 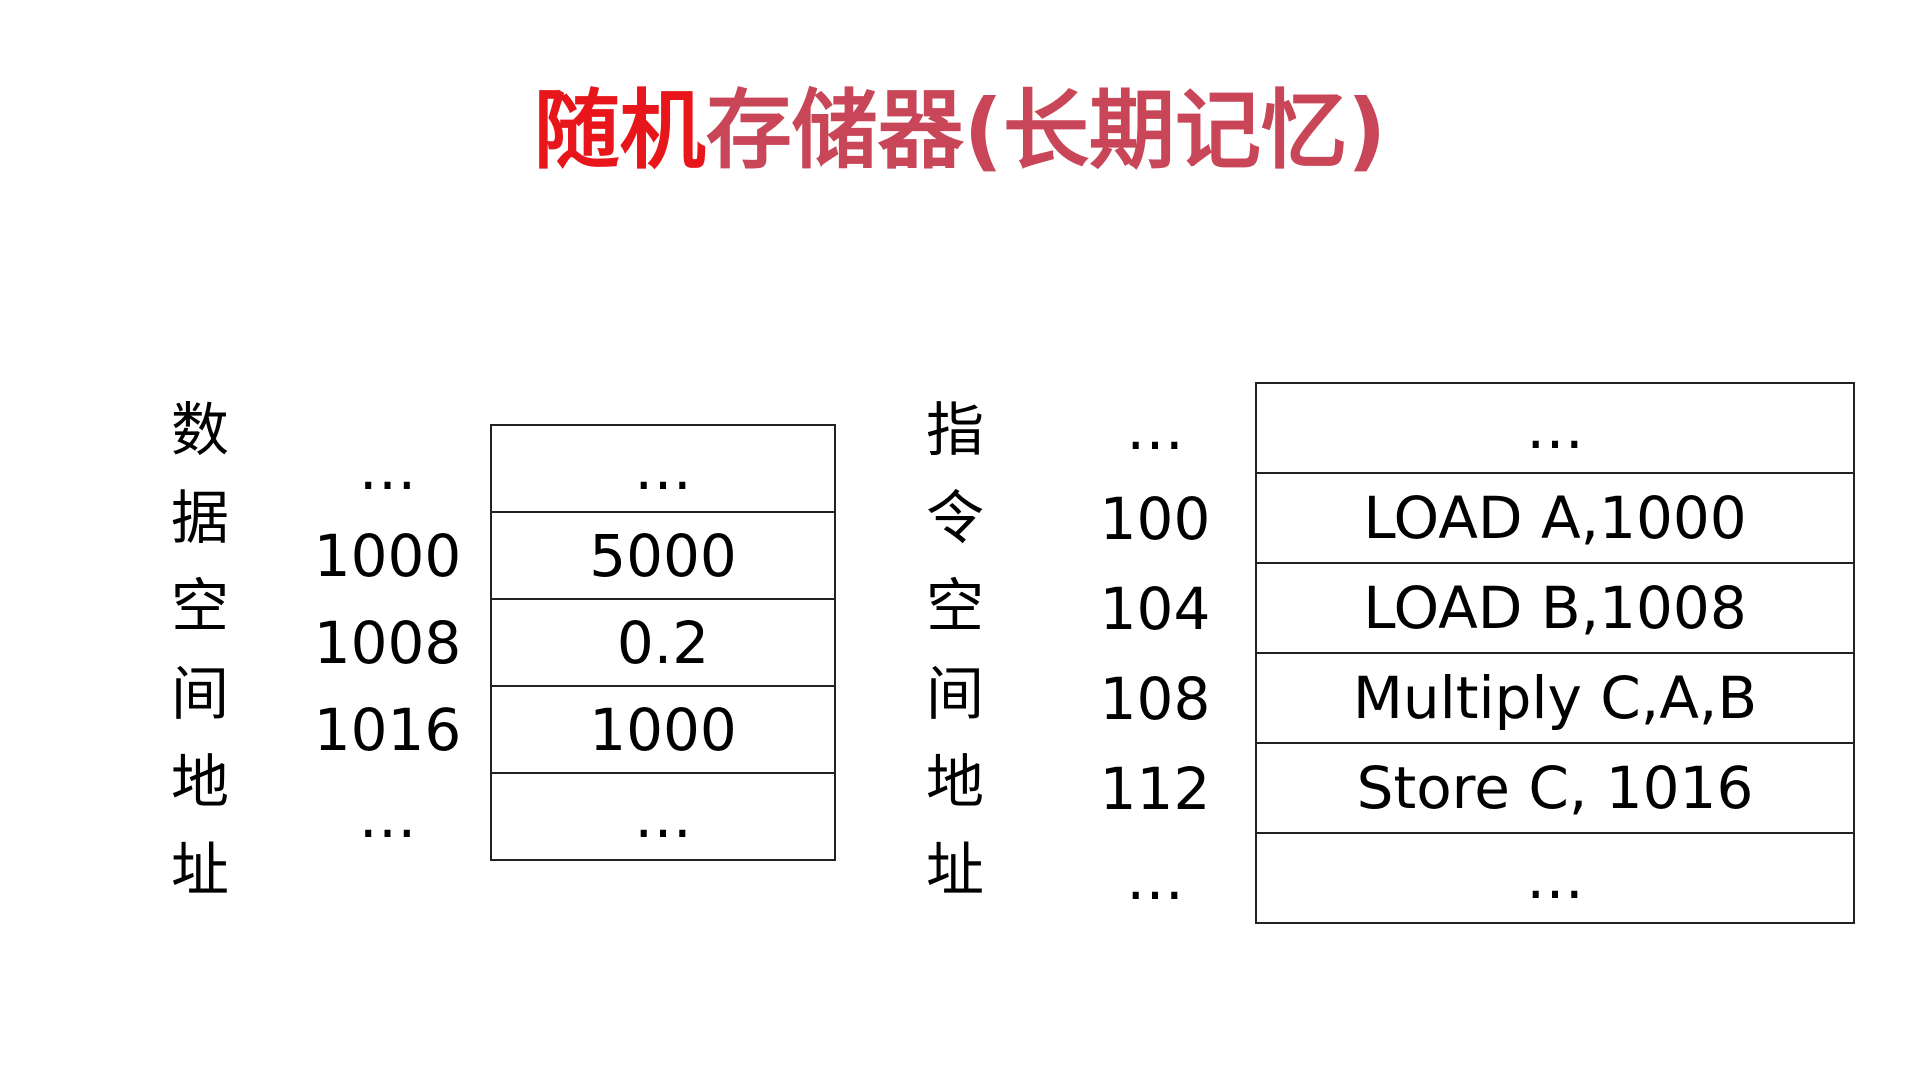 I want to click on data-space-label-char: 地, so click(x=199, y=782).